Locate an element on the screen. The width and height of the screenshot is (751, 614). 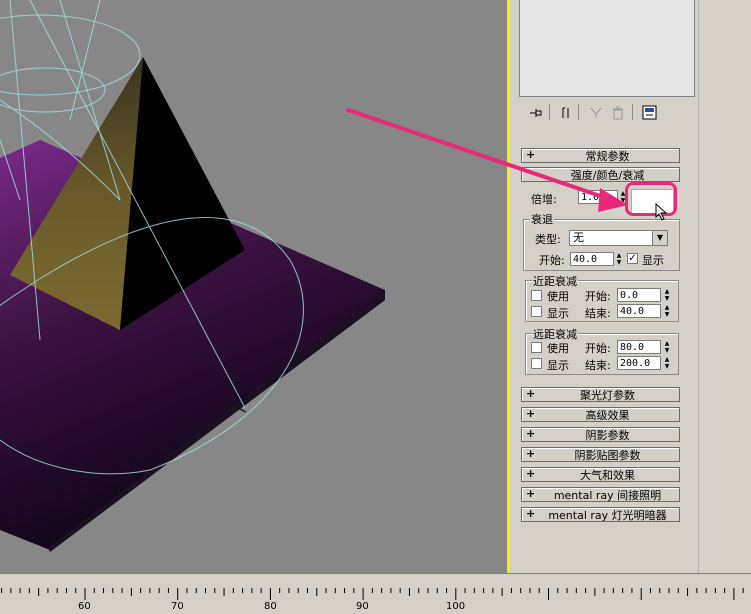
modifier-stack-list is located at coordinates (607, 48).